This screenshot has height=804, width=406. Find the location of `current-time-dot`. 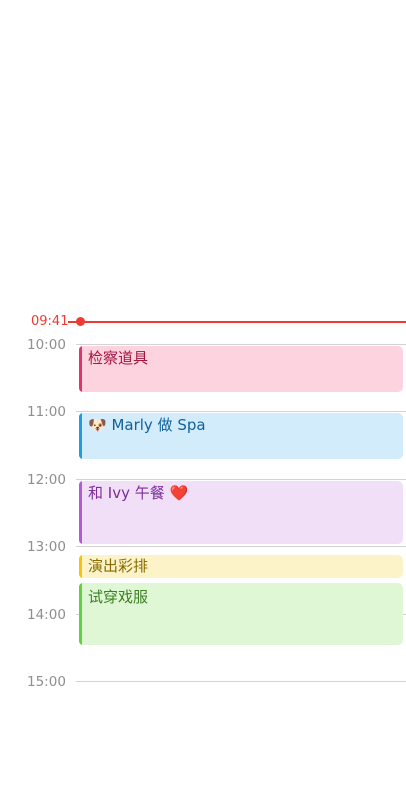

current-time-dot is located at coordinates (80, 321).